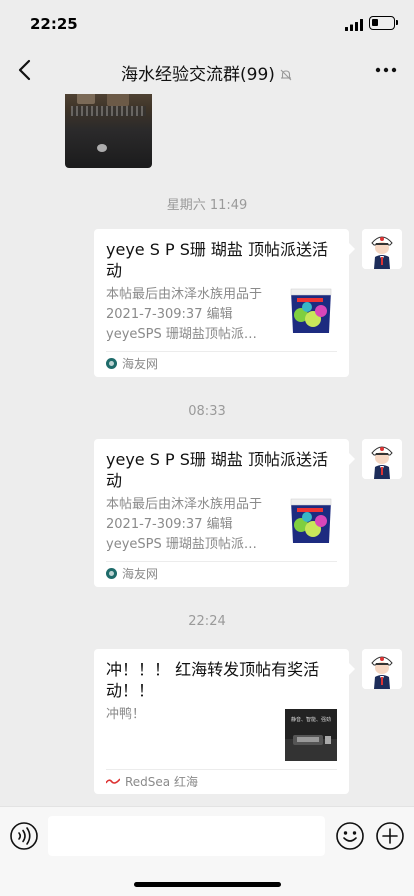  I want to click on message-timestamp: 08:33, so click(207, 411).